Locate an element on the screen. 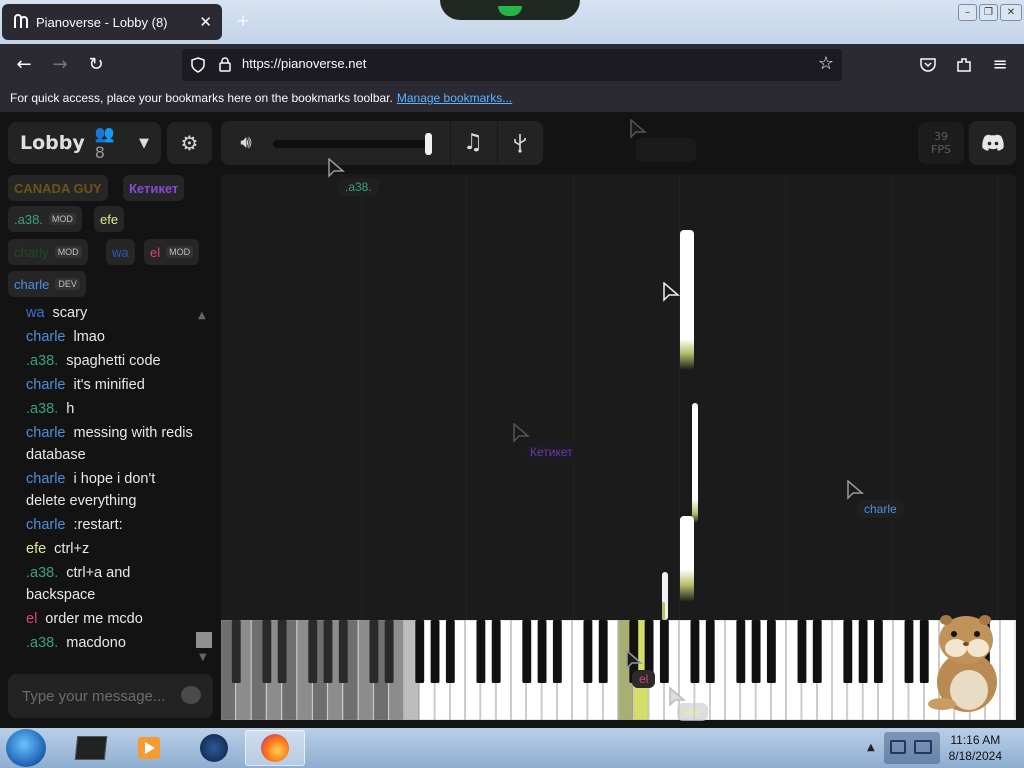  volume-slider-thumb is located at coordinates (428, 144).